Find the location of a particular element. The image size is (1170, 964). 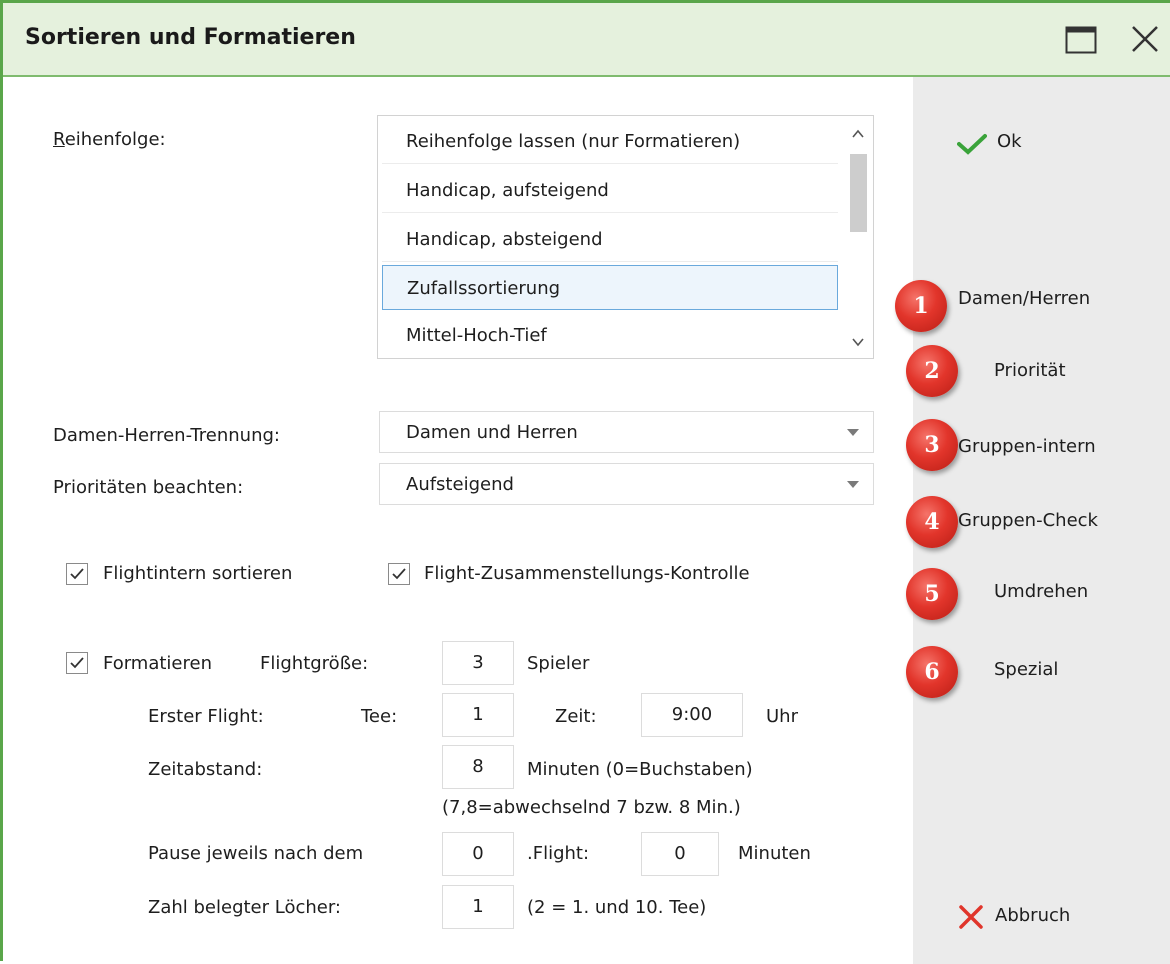

badge-6: 6 is located at coordinates (932, 672).